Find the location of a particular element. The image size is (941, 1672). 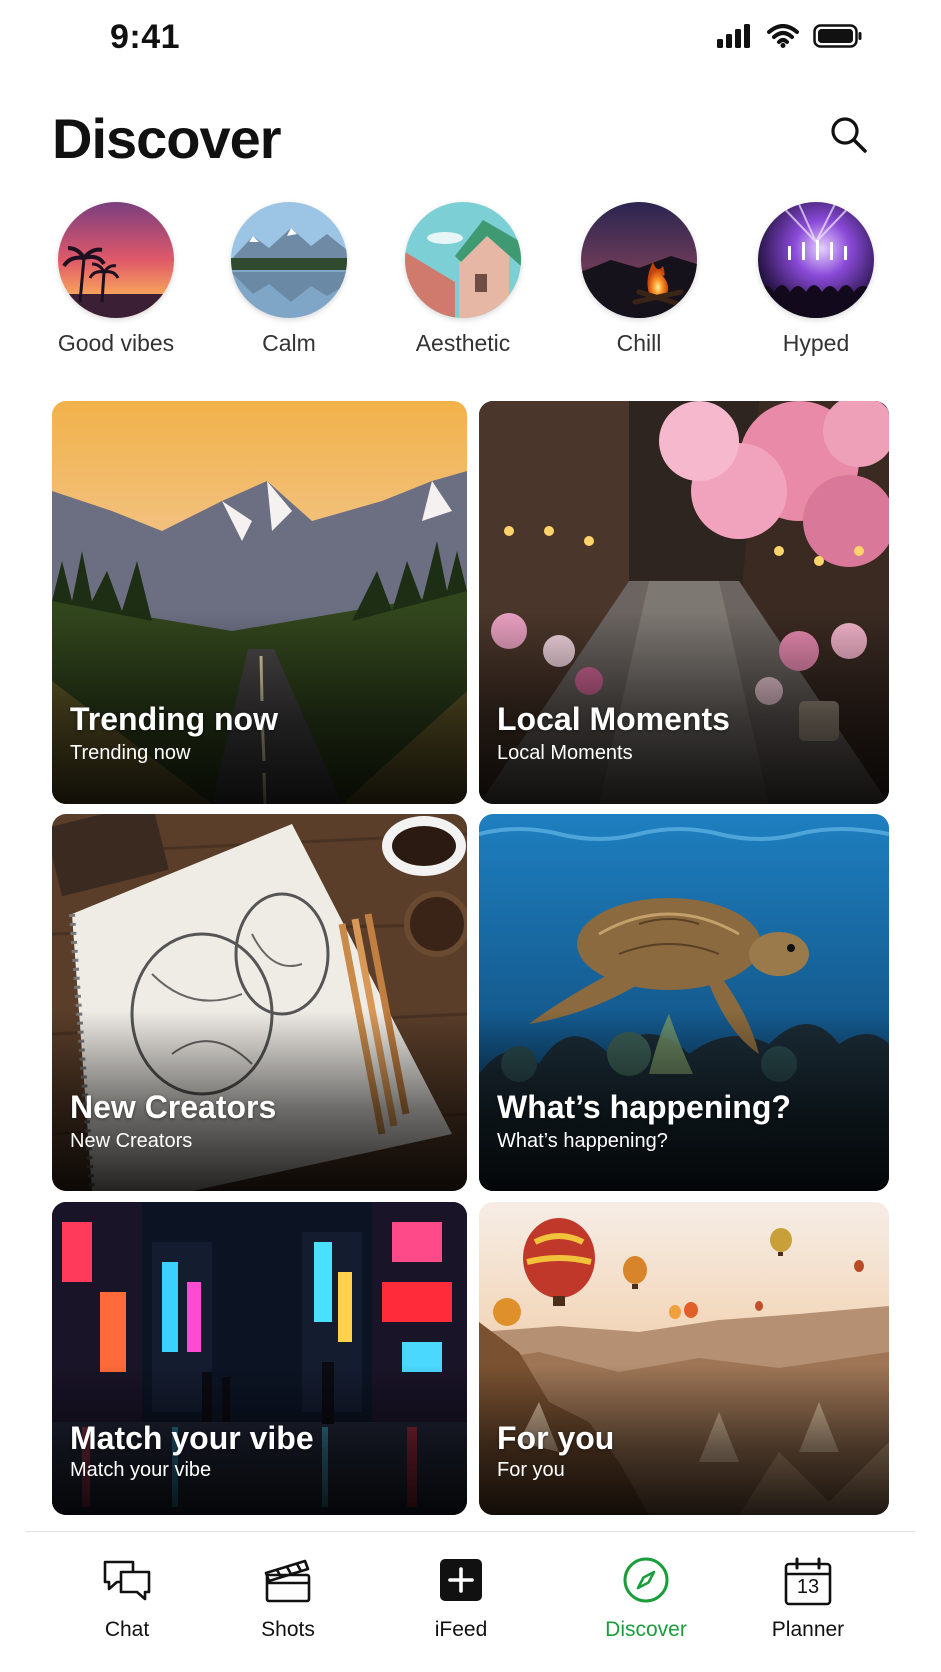

tab-label: Shots is located at coordinates (288, 1629).